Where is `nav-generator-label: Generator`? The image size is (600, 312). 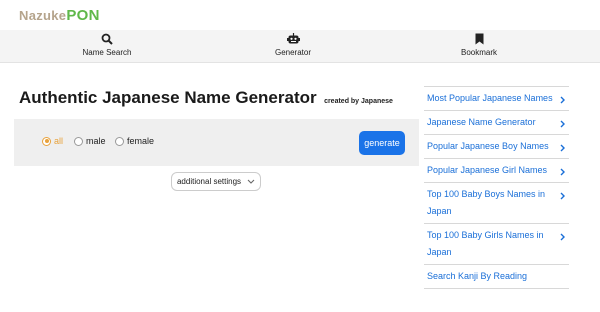 nav-generator-label: Generator is located at coordinates (293, 52).